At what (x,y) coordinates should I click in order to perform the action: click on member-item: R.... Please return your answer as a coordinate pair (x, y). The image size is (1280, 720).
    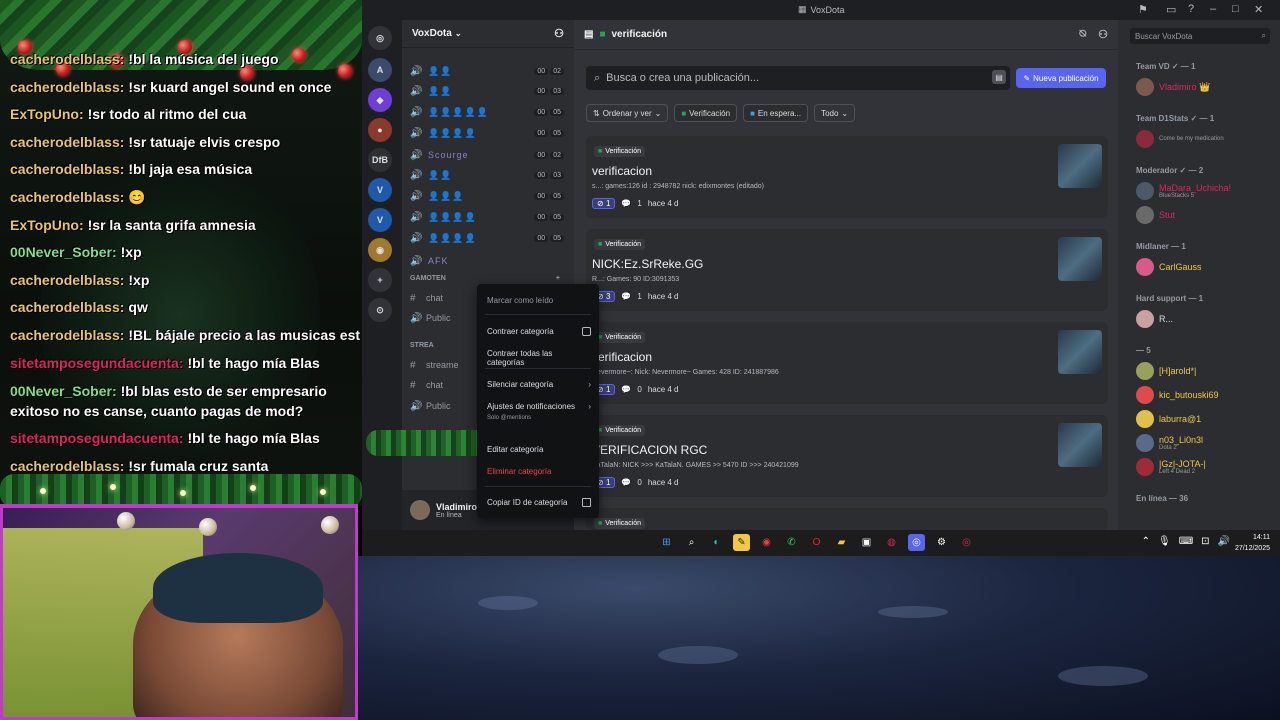
    Looking at the image, I should click on (1154, 319).